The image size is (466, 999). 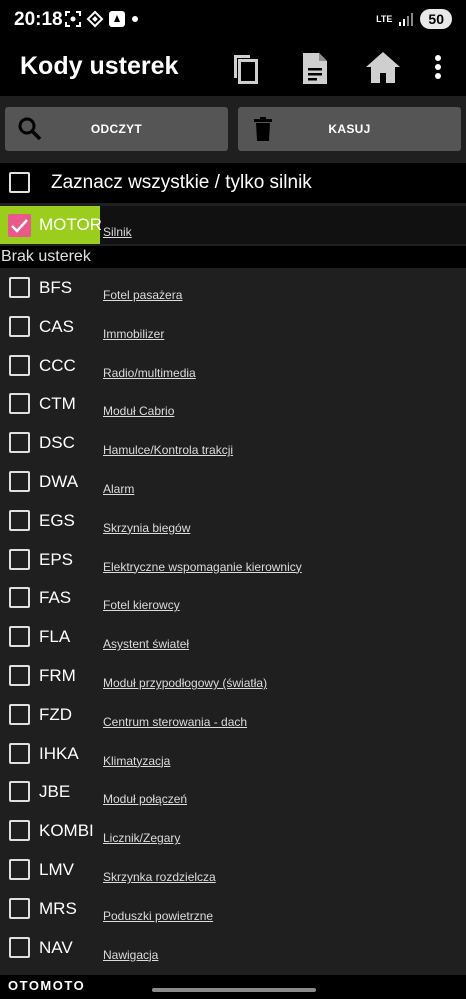 I want to click on module-code: KOMBI, so click(x=66, y=831).